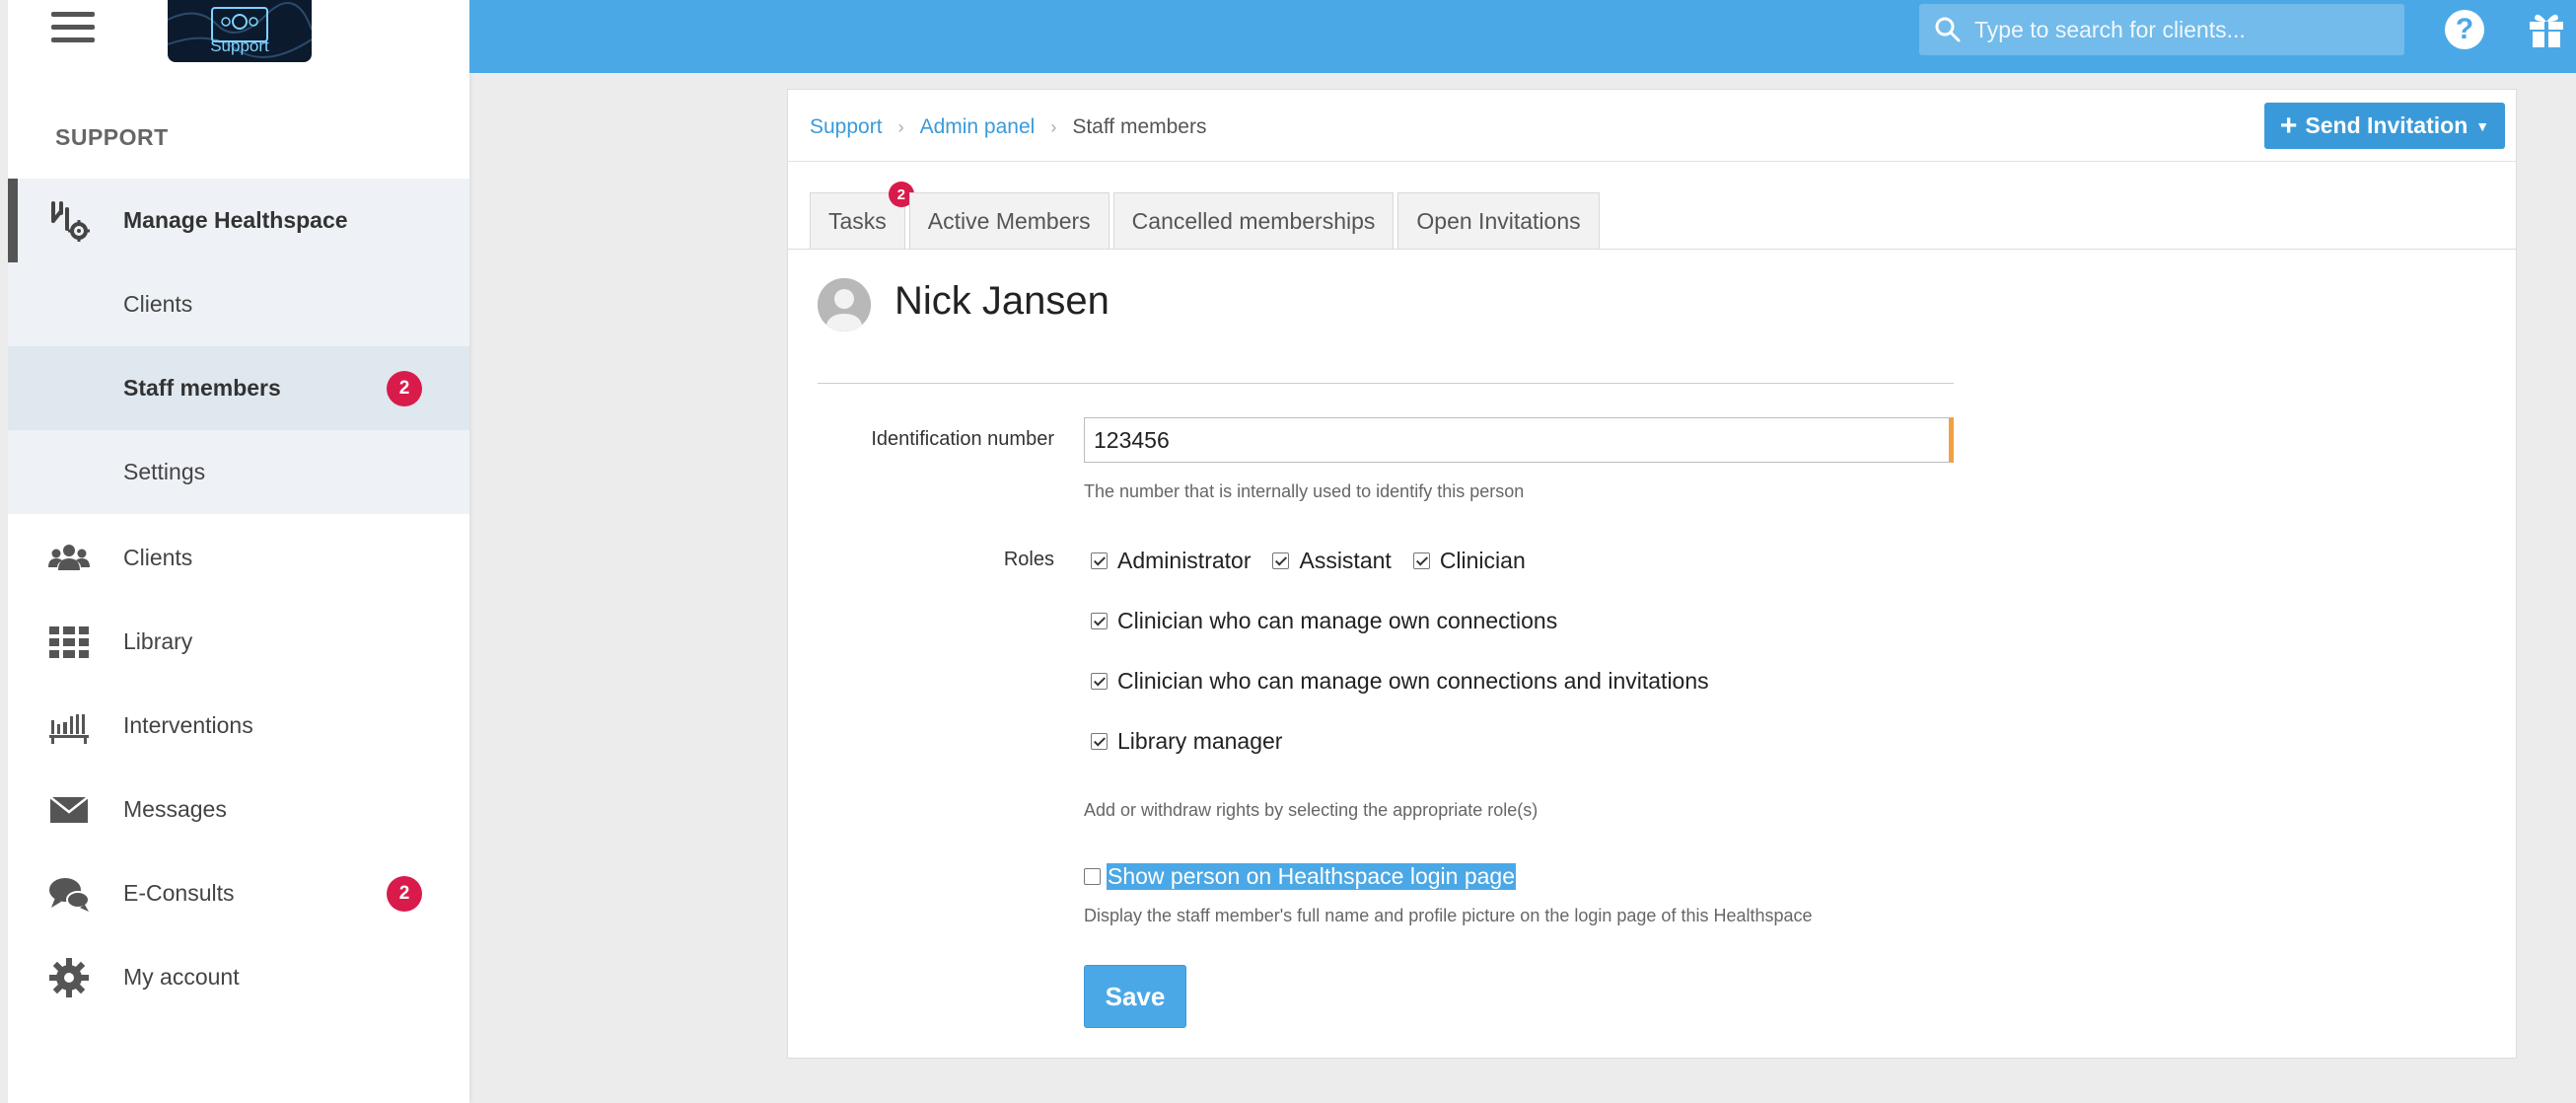 The height and width of the screenshot is (1103, 2576). Describe the element at coordinates (1519, 440) in the screenshot. I see `id-number-field` at that location.